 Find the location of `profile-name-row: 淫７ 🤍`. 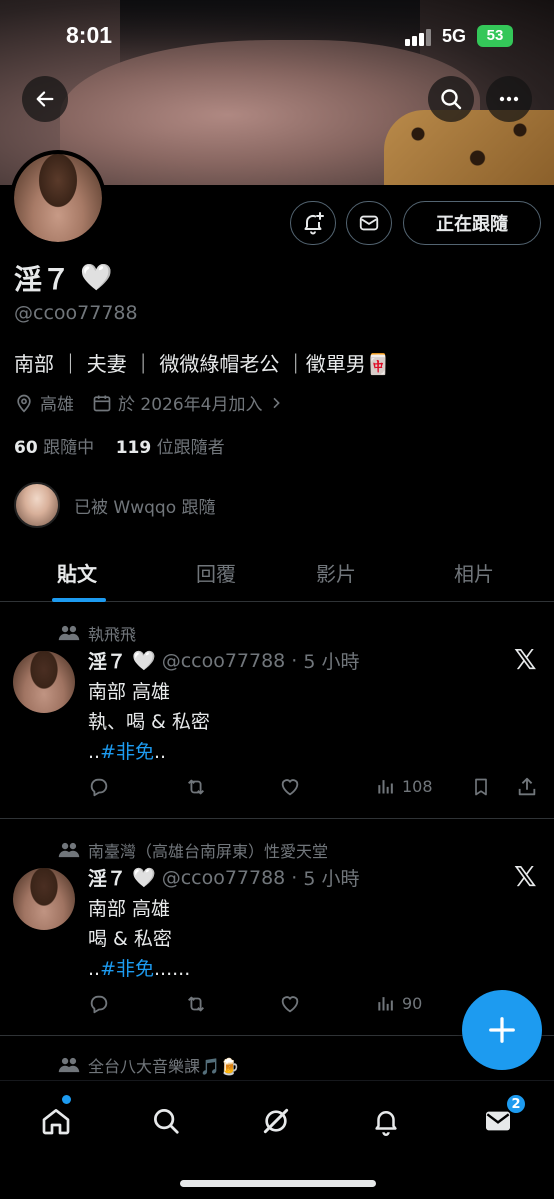

profile-name-row: 淫７ 🤍 is located at coordinates (63, 278).